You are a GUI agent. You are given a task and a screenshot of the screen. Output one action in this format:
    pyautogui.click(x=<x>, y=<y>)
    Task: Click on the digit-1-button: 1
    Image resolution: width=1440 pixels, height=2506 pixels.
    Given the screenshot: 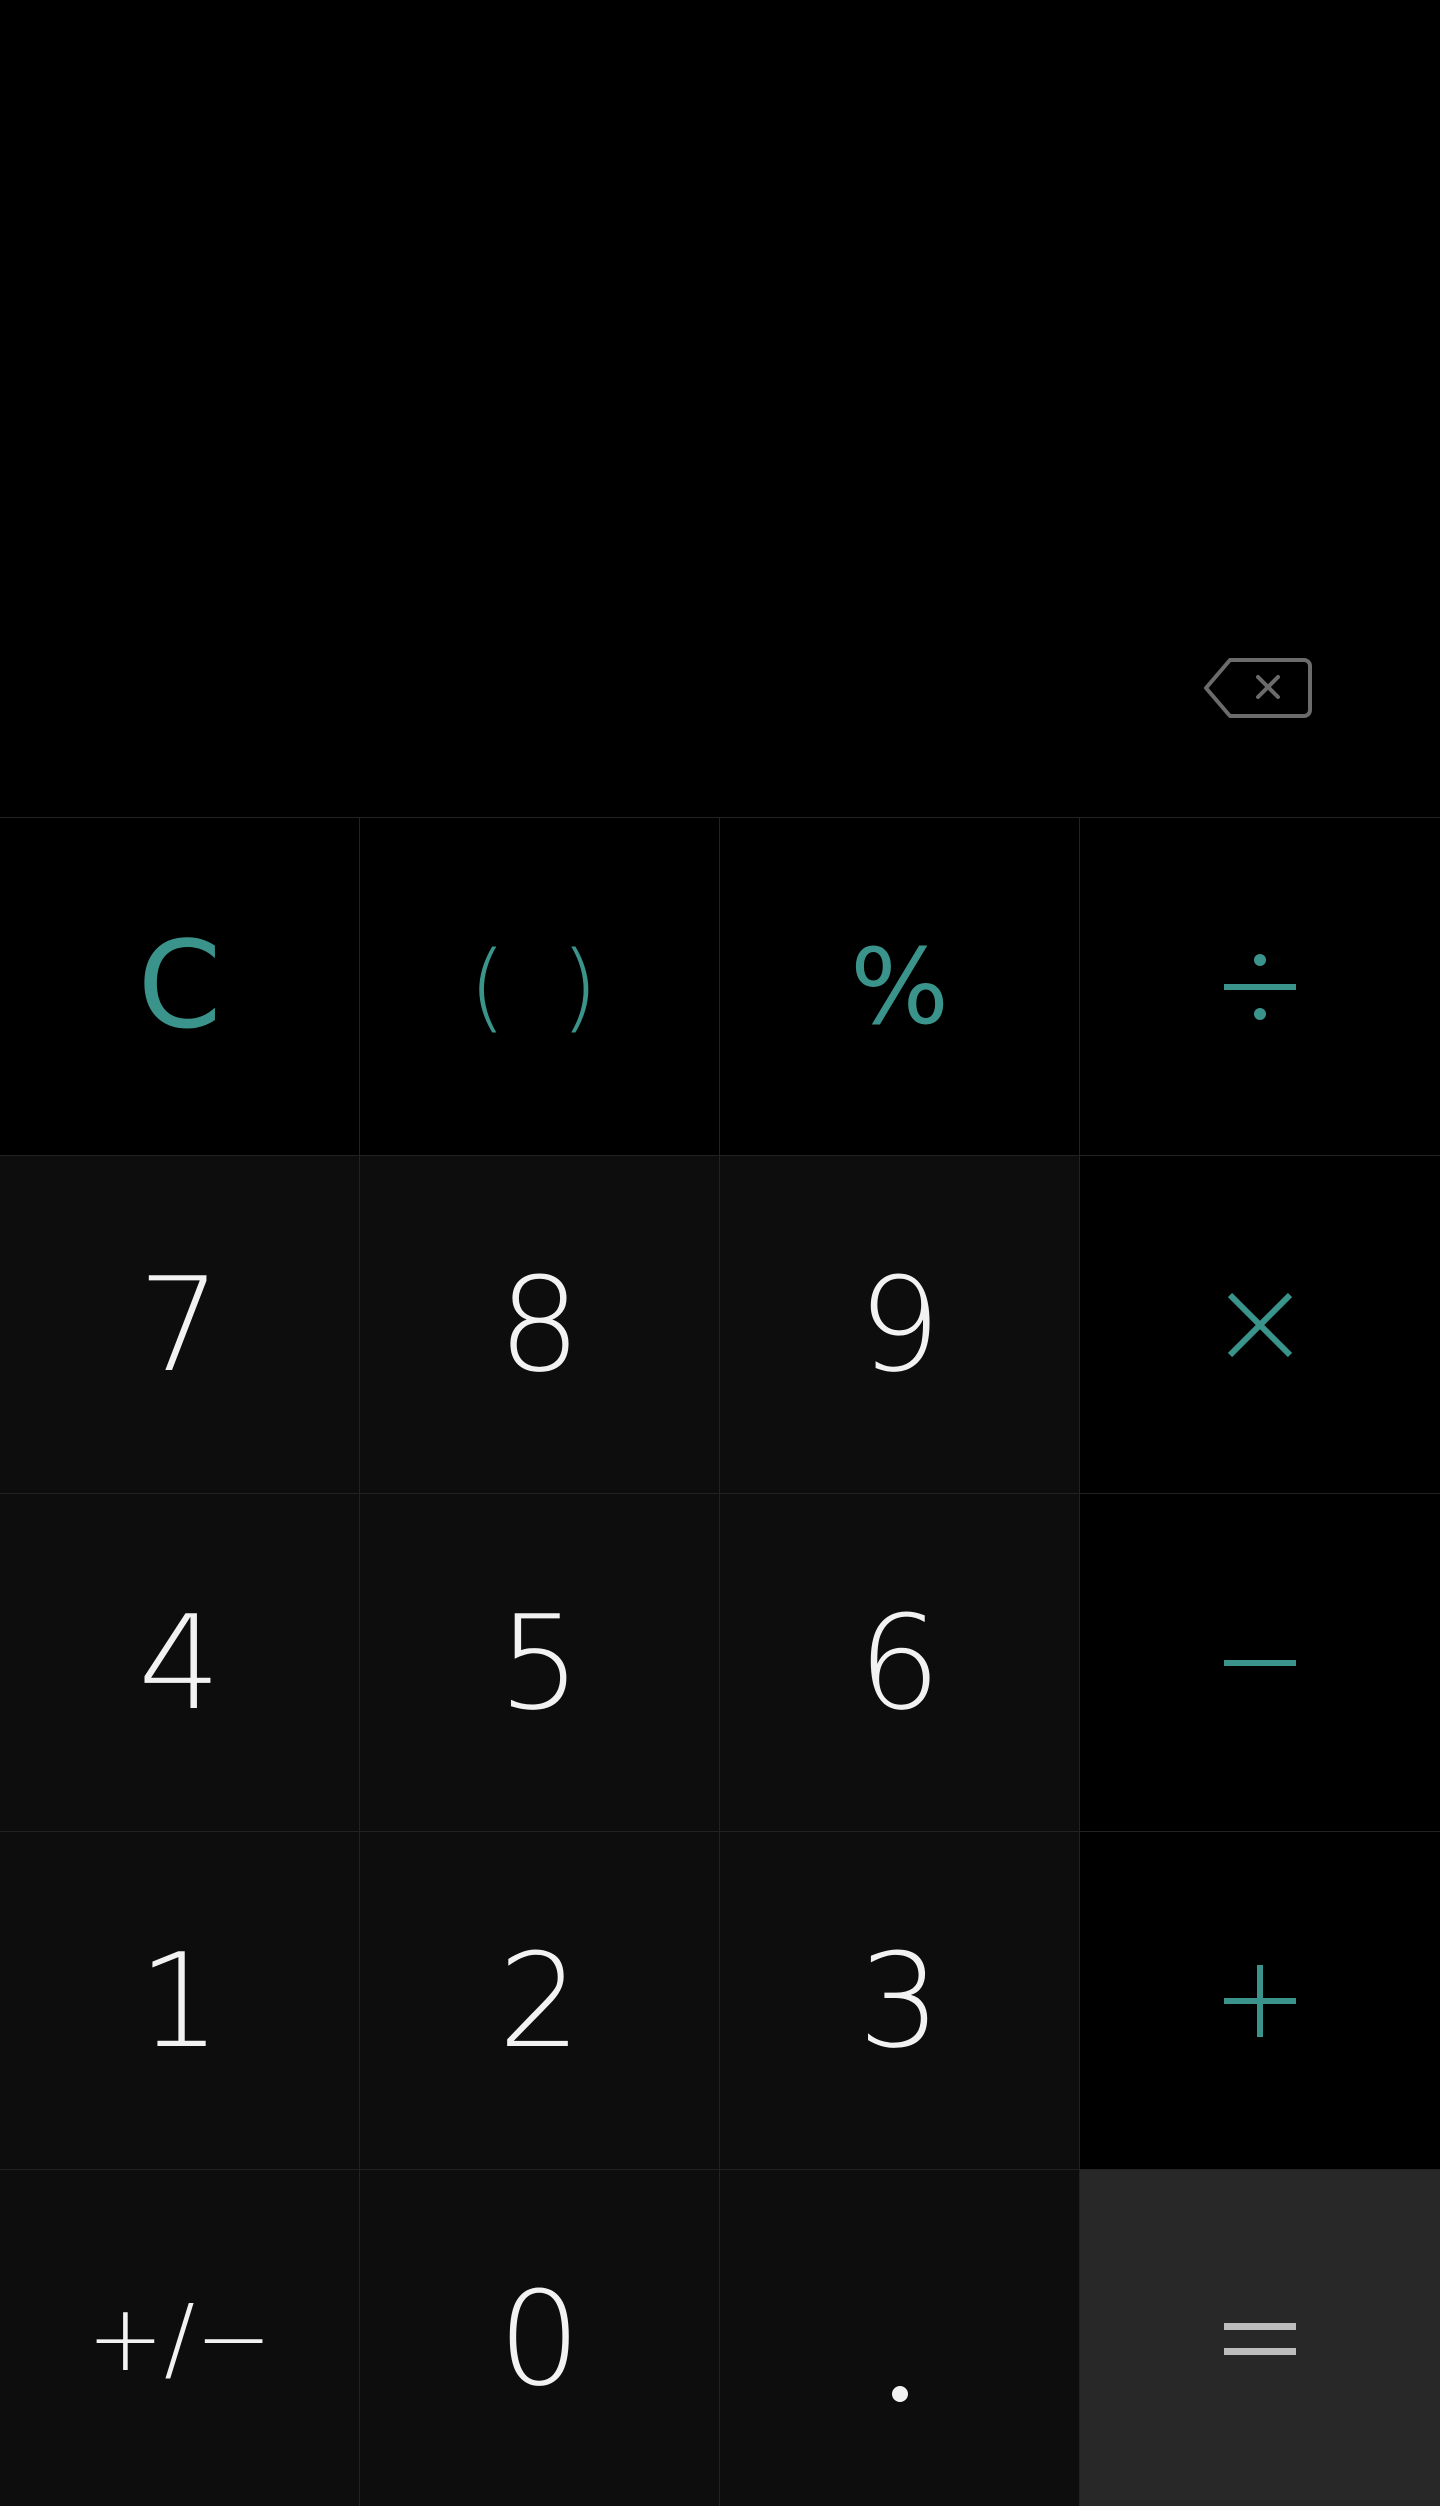 What is the action you would take?
    pyautogui.click(x=180, y=2001)
    